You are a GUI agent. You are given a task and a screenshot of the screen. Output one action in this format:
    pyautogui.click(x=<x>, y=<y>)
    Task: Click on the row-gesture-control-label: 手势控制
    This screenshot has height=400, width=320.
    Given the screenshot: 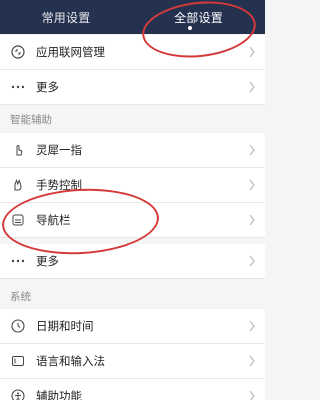 What is the action you would take?
    pyautogui.click(x=59, y=185)
    